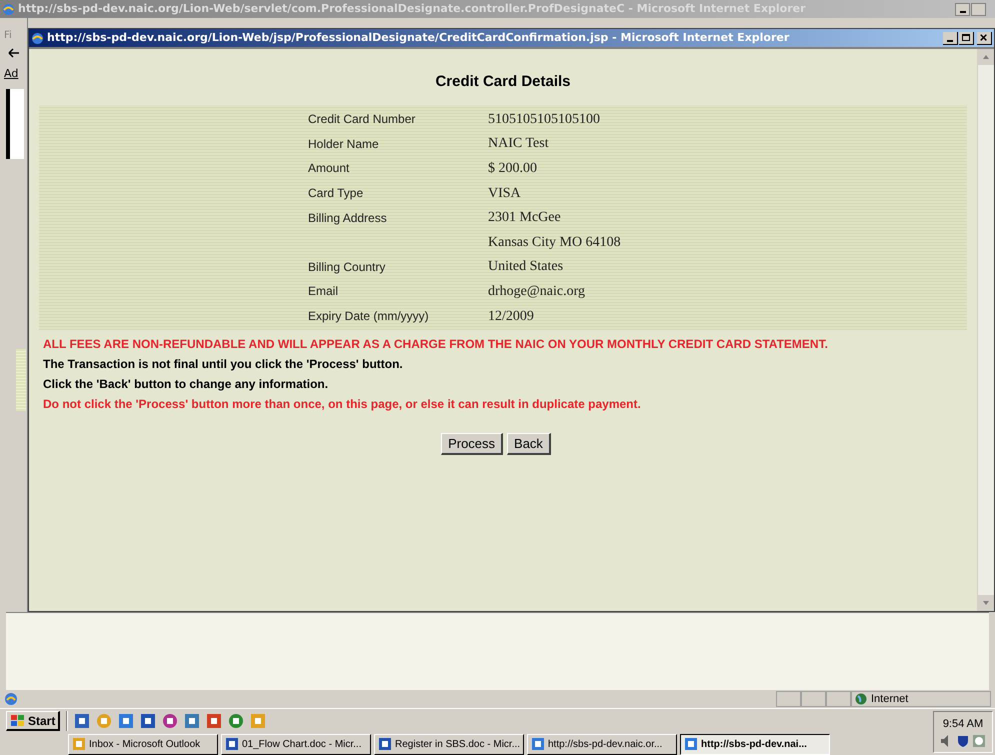 Image resolution: width=995 pixels, height=755 pixels. Describe the element at coordinates (347, 218) in the screenshot. I see `field-label: Billing Address` at that location.